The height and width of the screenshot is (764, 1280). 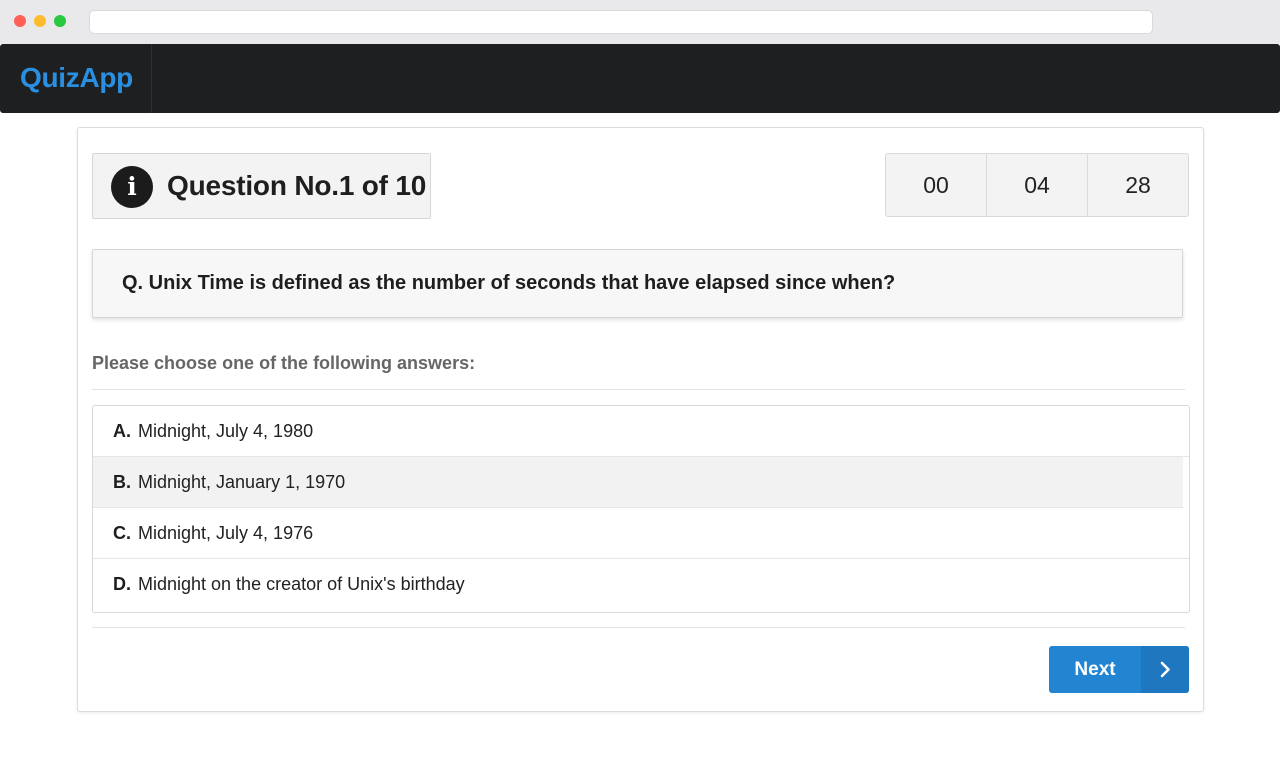 I want to click on maximize-window-button, so click(x=60, y=21).